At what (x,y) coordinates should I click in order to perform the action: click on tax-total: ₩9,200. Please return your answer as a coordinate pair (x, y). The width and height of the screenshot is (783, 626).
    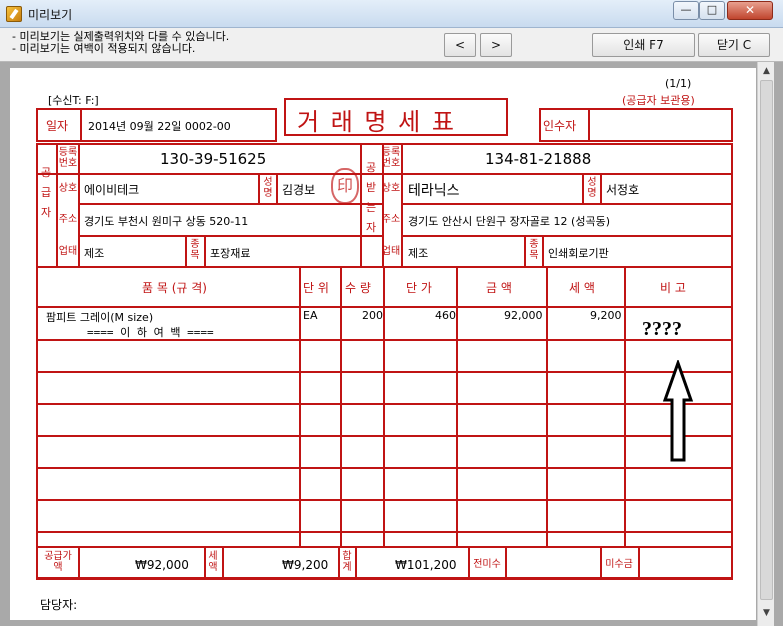
    Looking at the image, I should click on (305, 565).